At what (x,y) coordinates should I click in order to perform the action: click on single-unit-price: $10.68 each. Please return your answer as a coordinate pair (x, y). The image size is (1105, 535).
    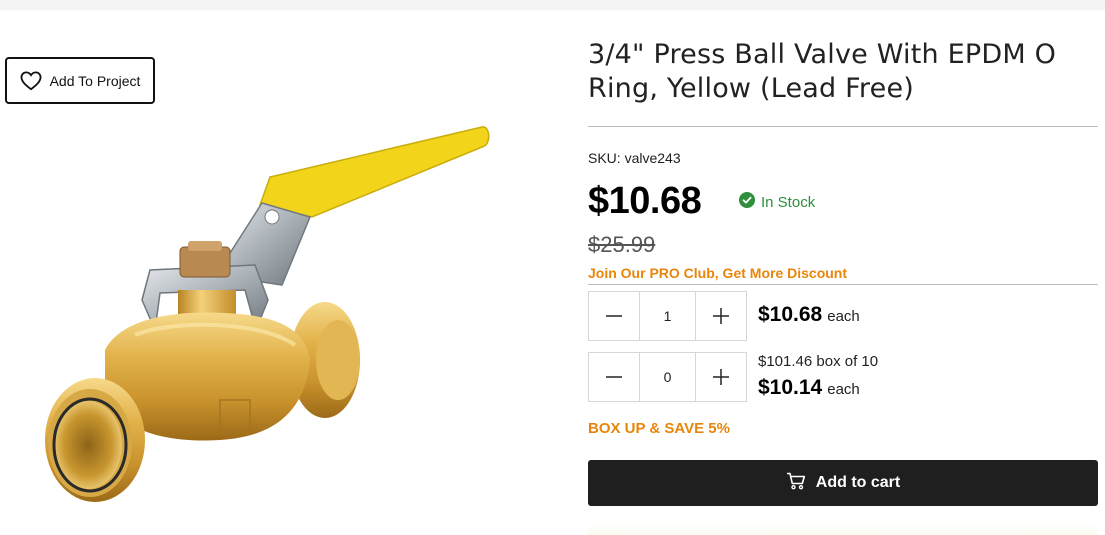
    Looking at the image, I should click on (809, 315).